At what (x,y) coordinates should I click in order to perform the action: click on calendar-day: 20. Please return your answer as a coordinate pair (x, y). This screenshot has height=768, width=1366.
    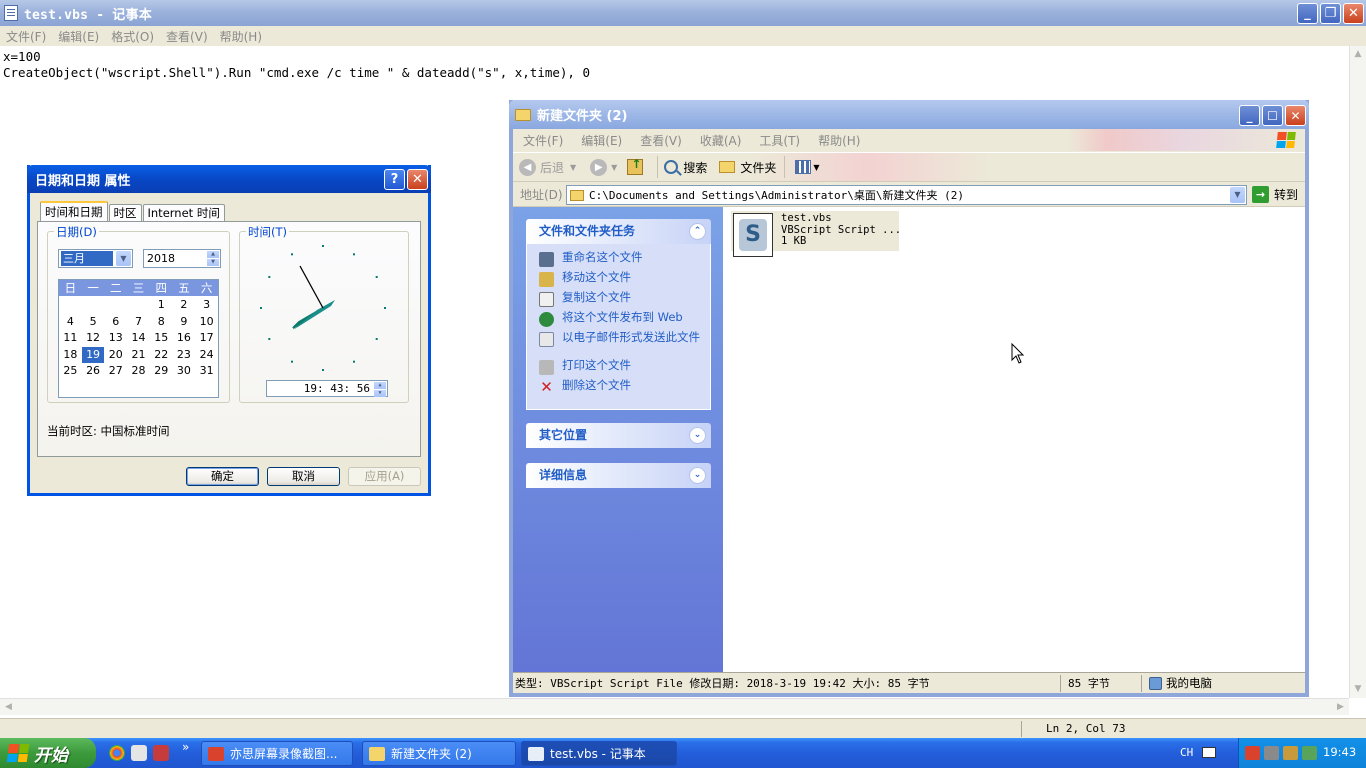
    Looking at the image, I should click on (115, 355).